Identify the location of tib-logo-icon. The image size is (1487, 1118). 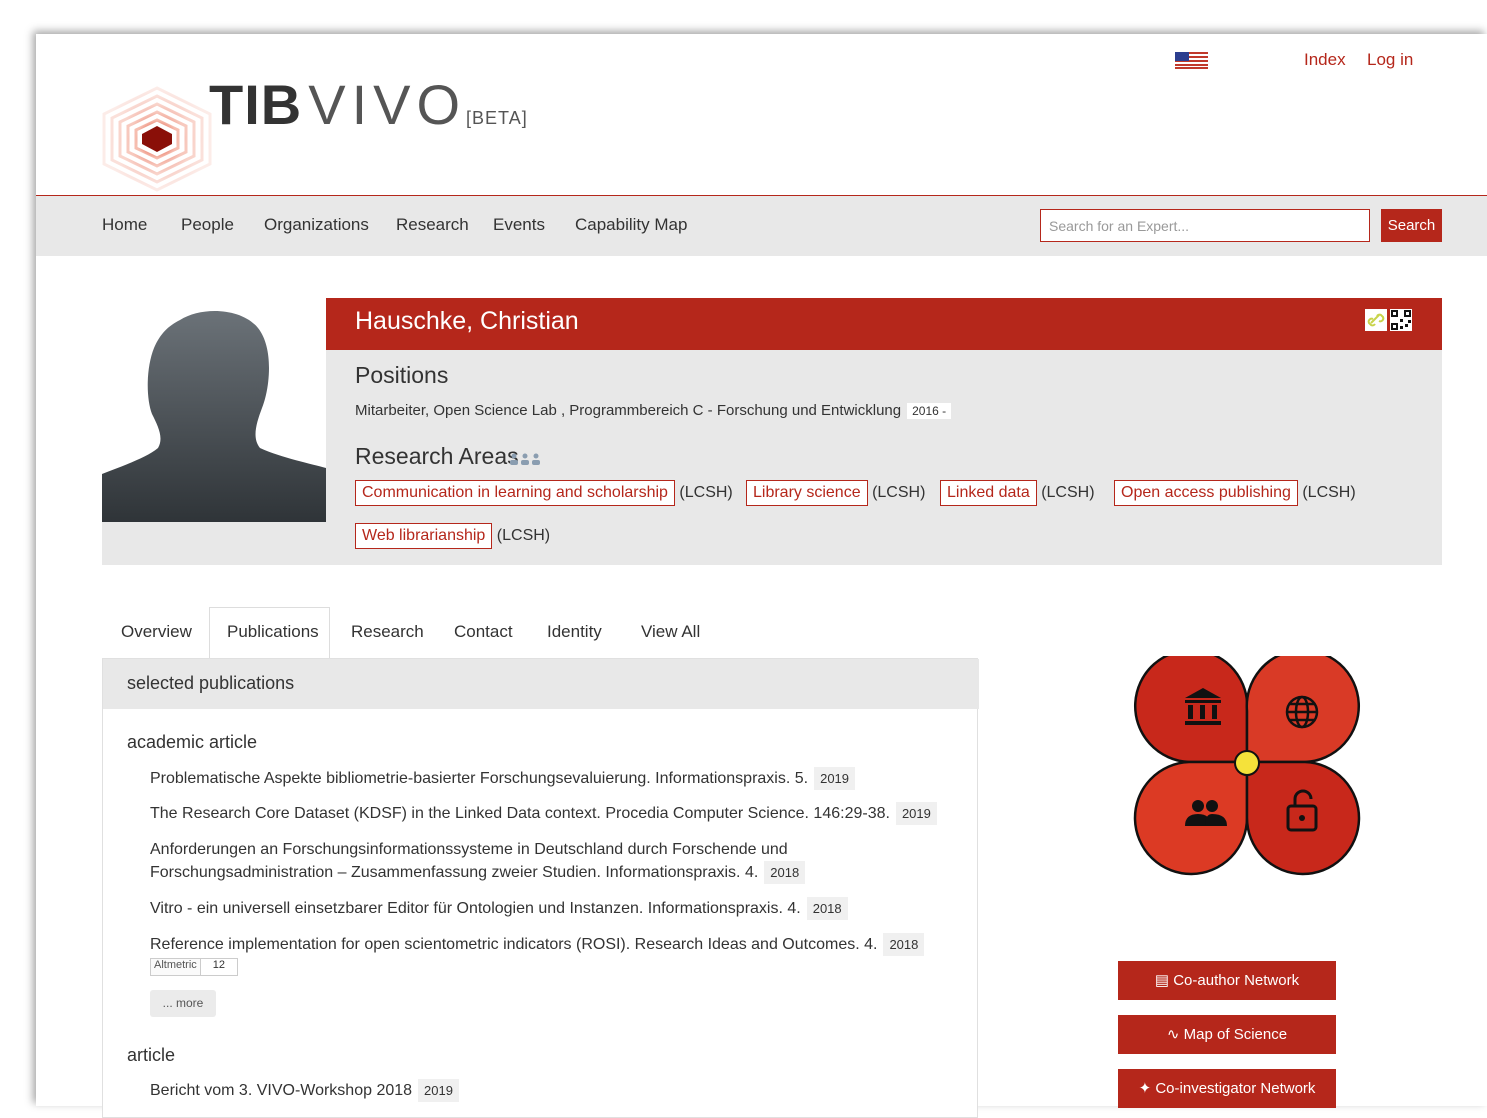
(157, 139).